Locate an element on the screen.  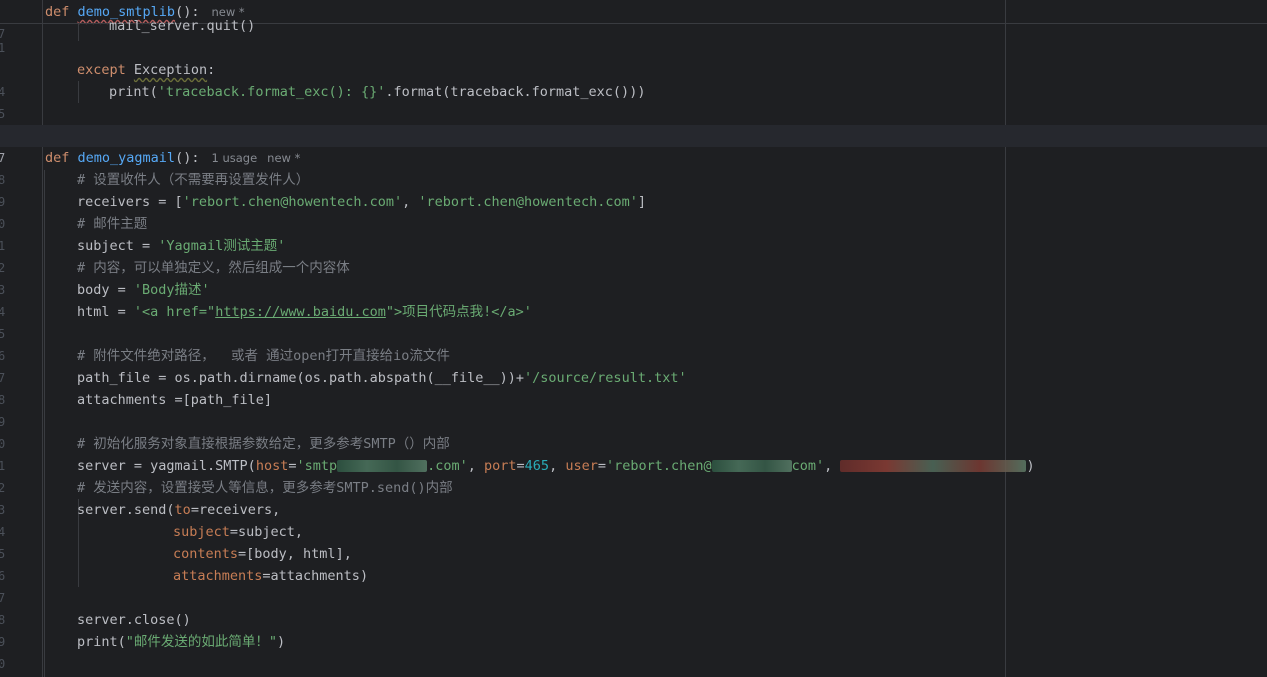
code-text: subject = is located at coordinates (118, 246).